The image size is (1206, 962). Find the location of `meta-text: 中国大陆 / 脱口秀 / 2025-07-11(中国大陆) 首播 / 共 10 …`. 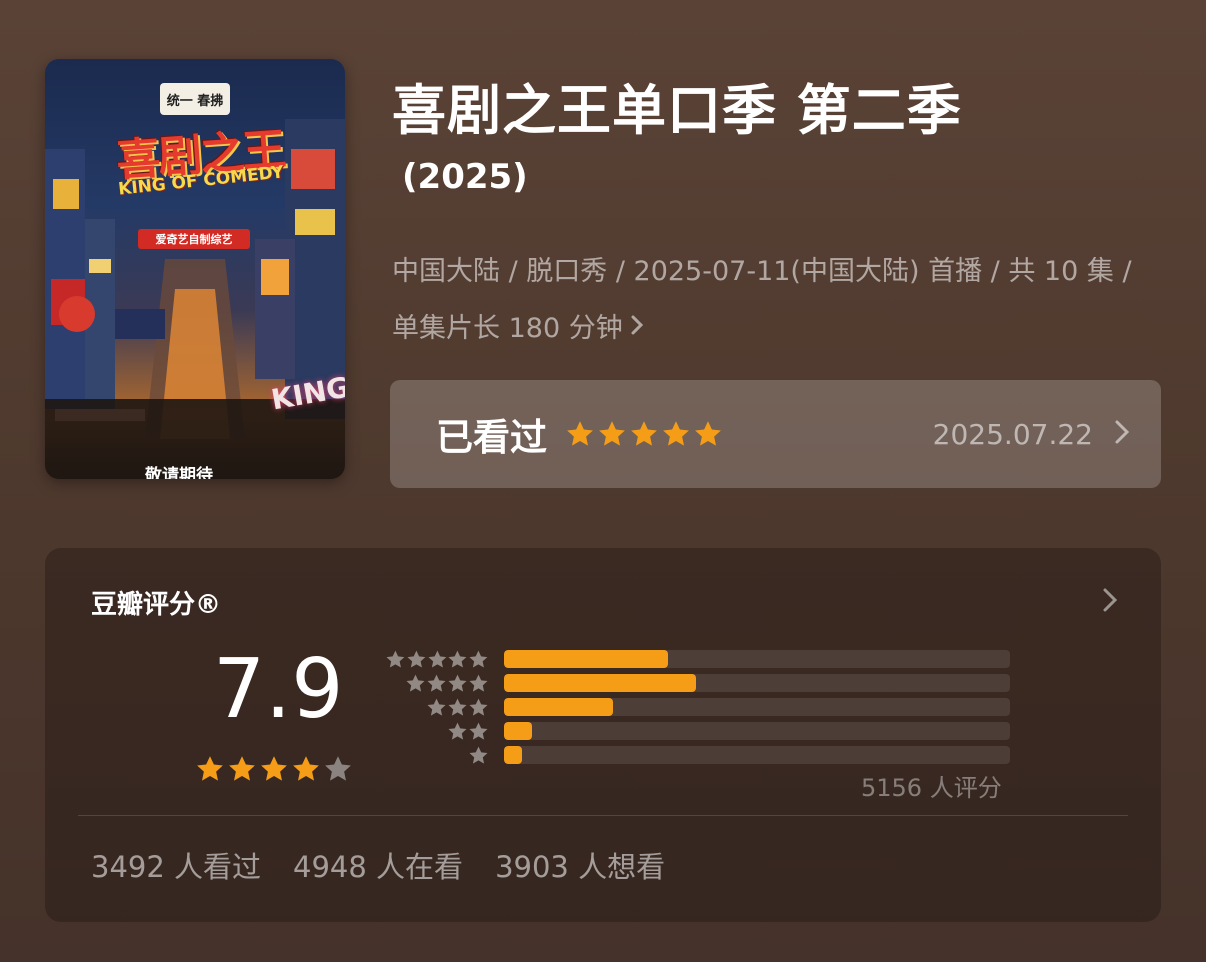

meta-text: 中国大陆 / 脱口秀 / 2025-07-11(中国大陆) 首播 / 共 10 … is located at coordinates (762, 300).